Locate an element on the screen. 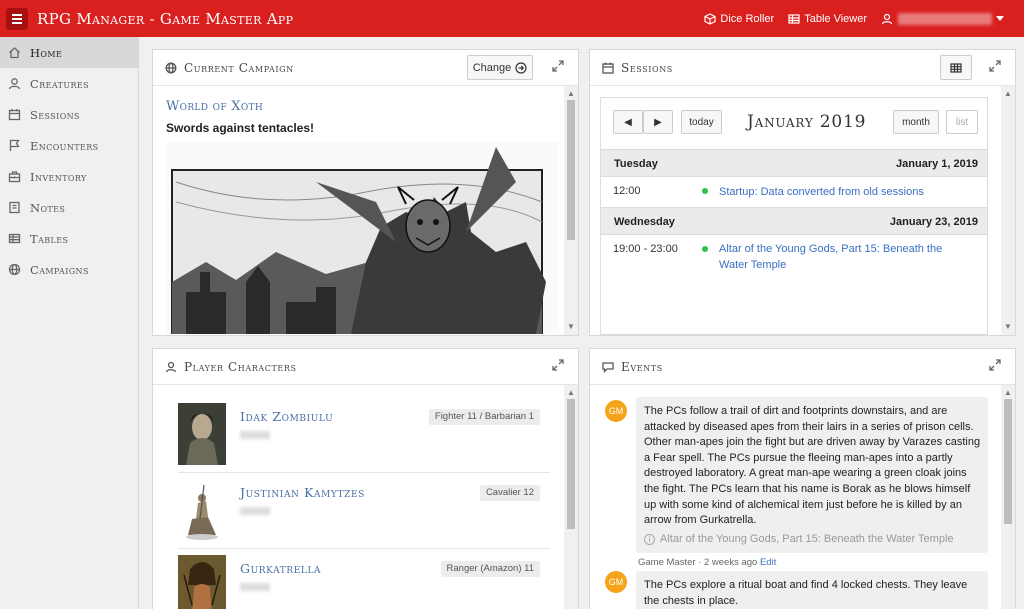 This screenshot has height=609, width=1024. sidebar-item-inventory: Inventory is located at coordinates (69, 176).